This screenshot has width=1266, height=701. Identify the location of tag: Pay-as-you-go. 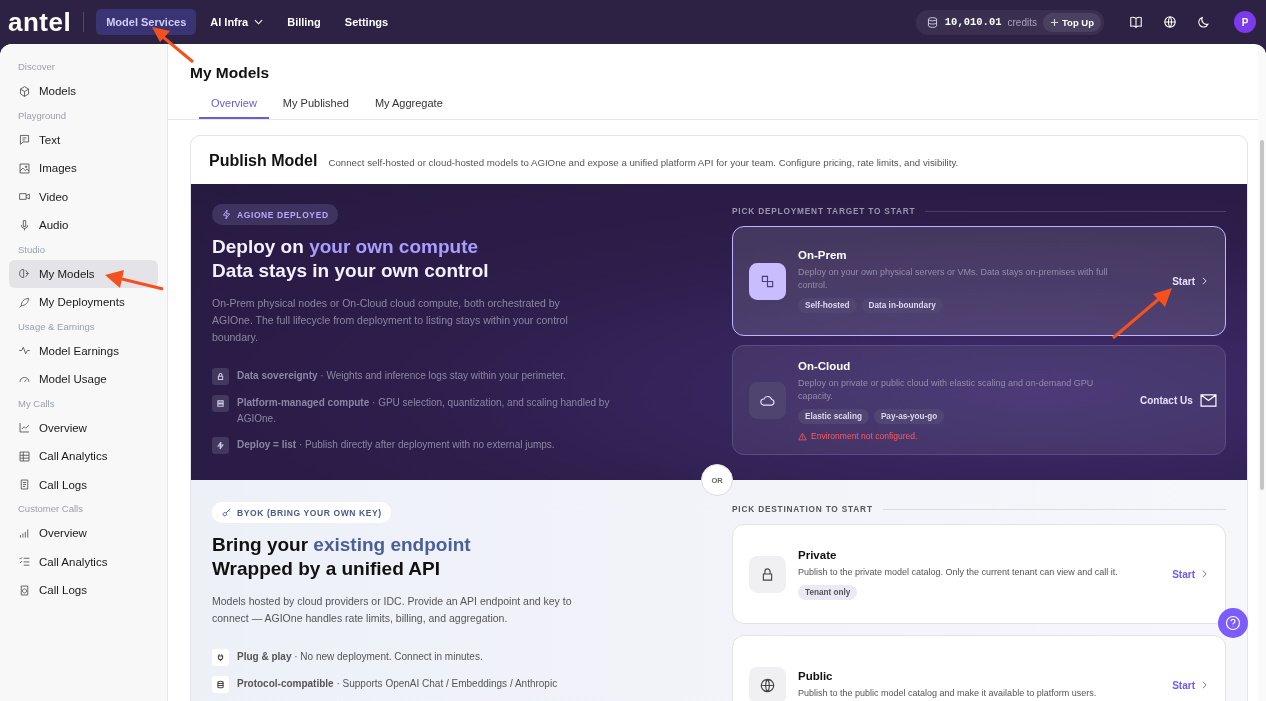
(909, 416).